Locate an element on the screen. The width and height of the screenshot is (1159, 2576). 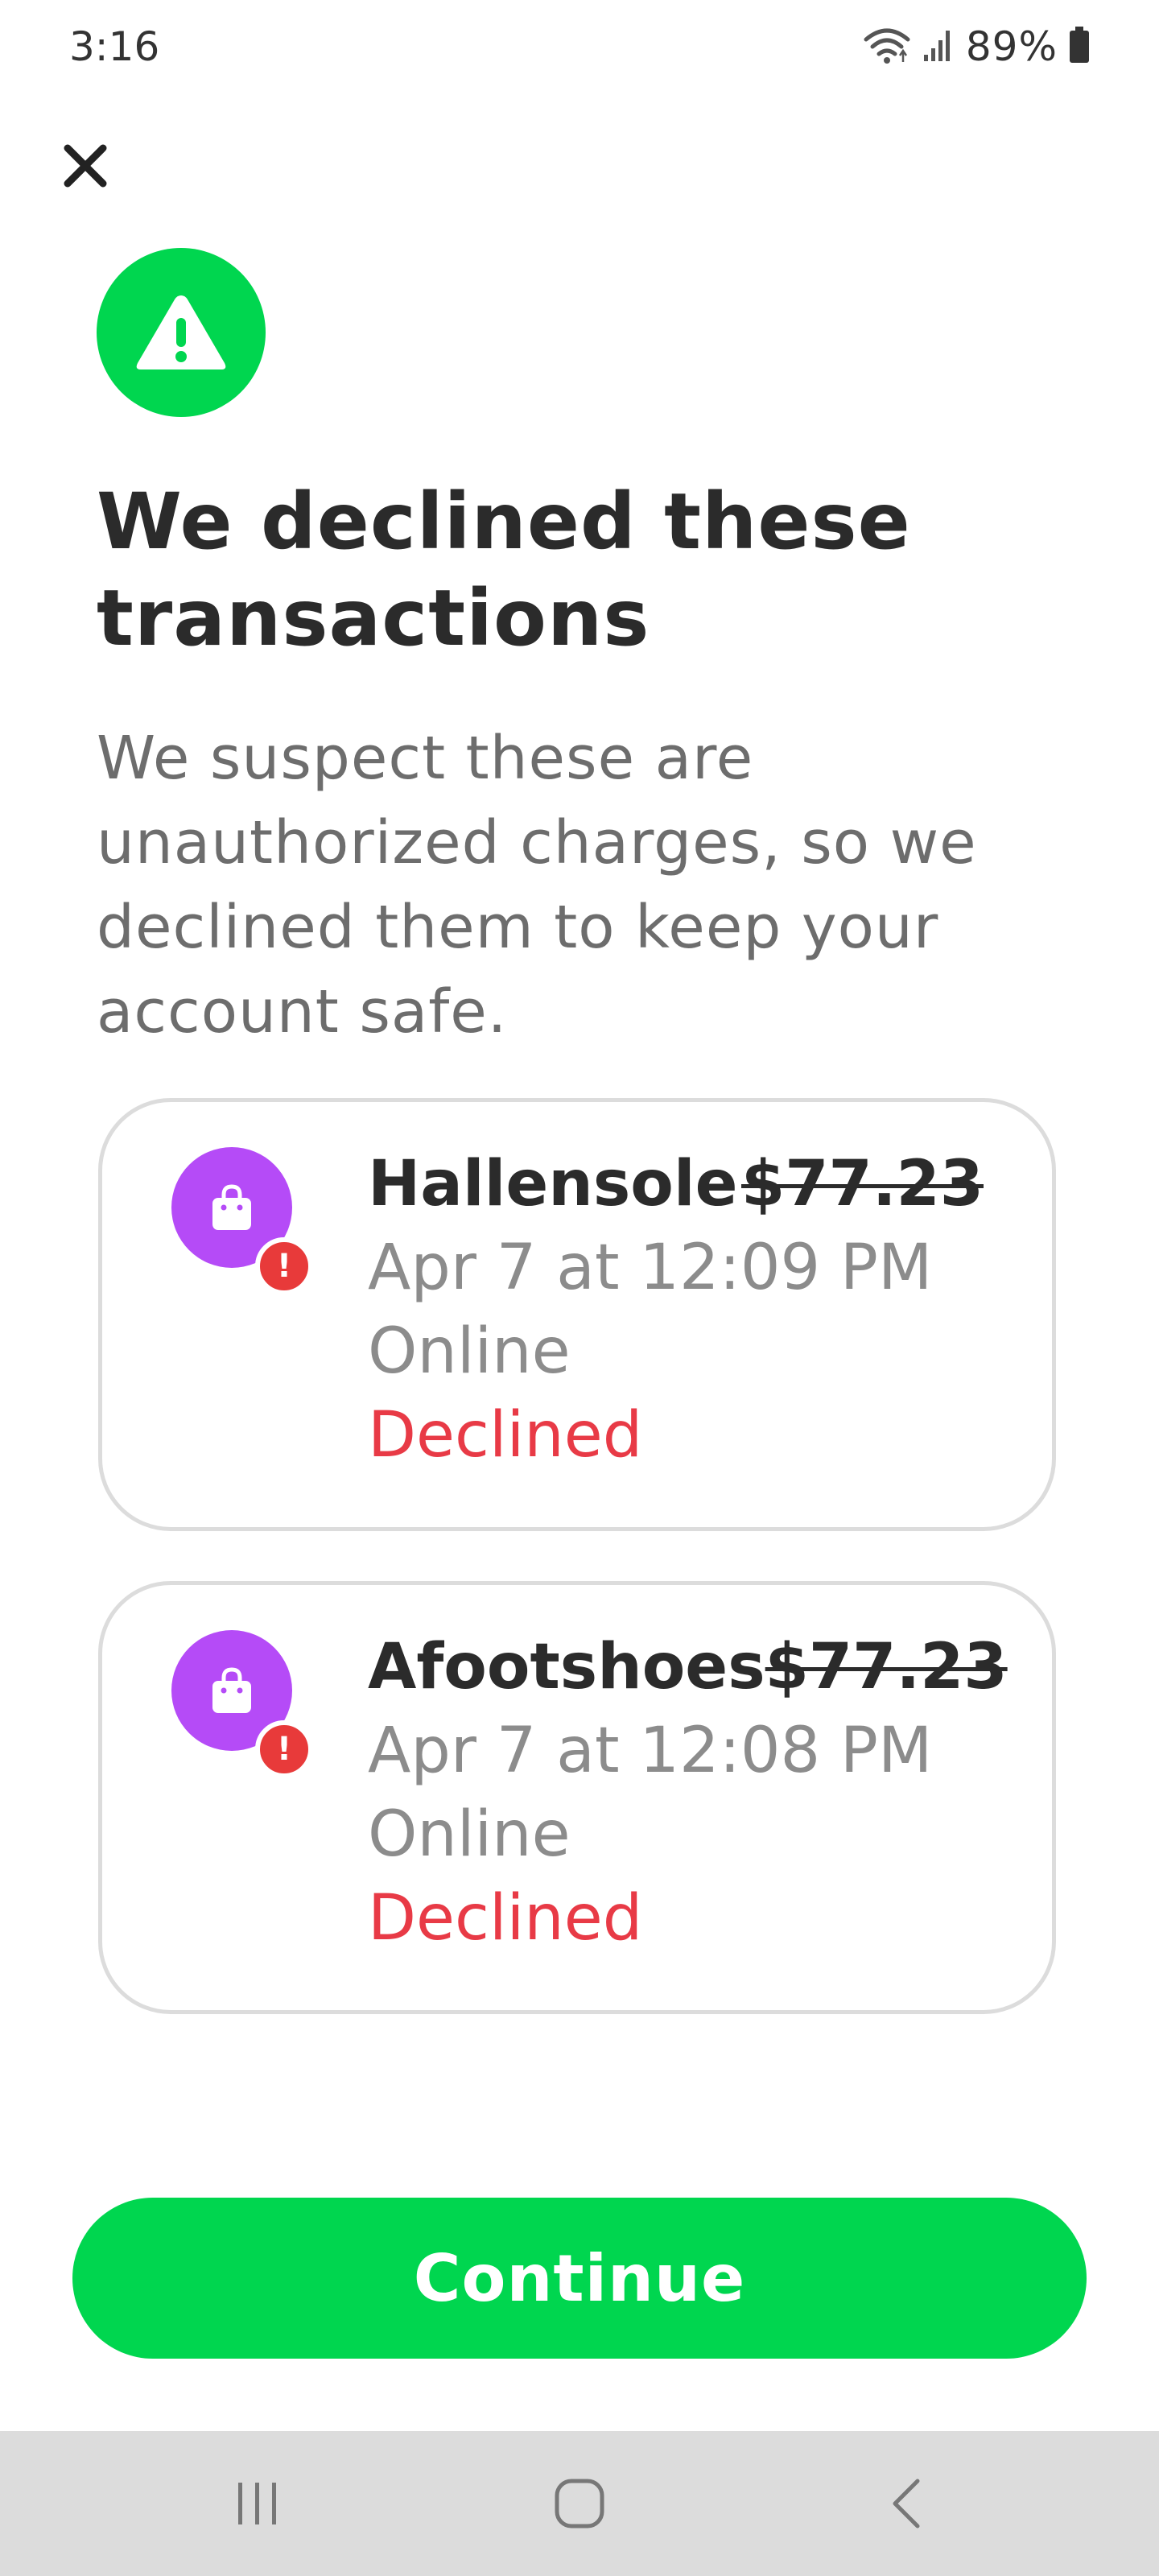
recent-apps-button is located at coordinates (257, 2503).